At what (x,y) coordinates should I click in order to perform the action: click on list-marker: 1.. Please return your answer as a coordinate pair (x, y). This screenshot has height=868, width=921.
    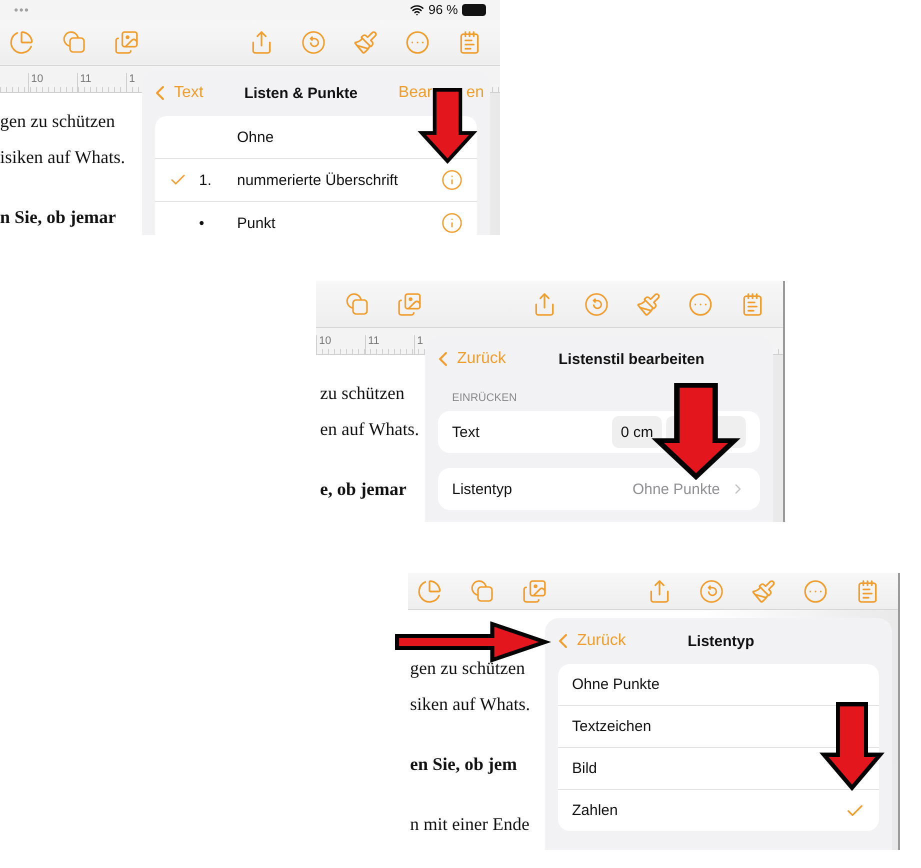
    Looking at the image, I should click on (206, 180).